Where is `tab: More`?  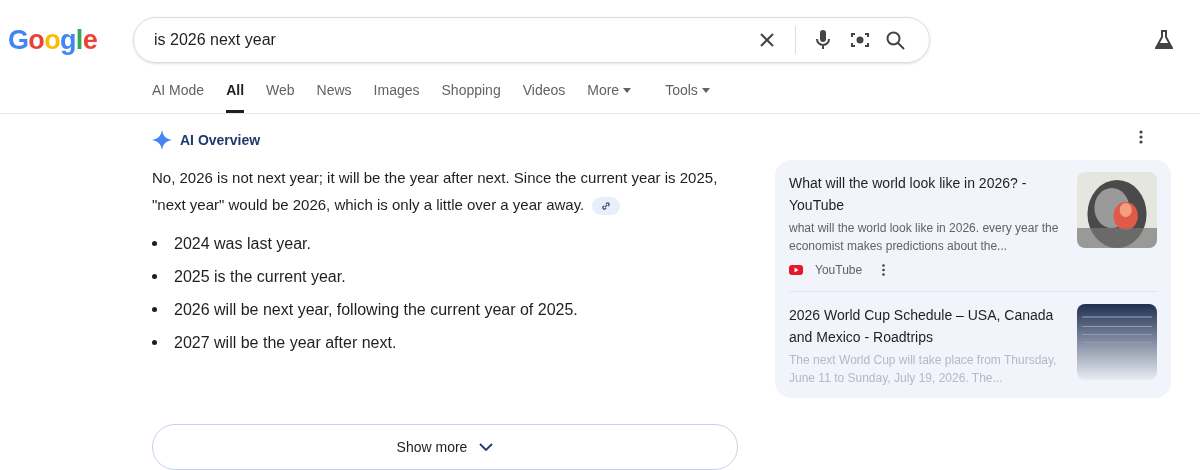 tab: More is located at coordinates (609, 92).